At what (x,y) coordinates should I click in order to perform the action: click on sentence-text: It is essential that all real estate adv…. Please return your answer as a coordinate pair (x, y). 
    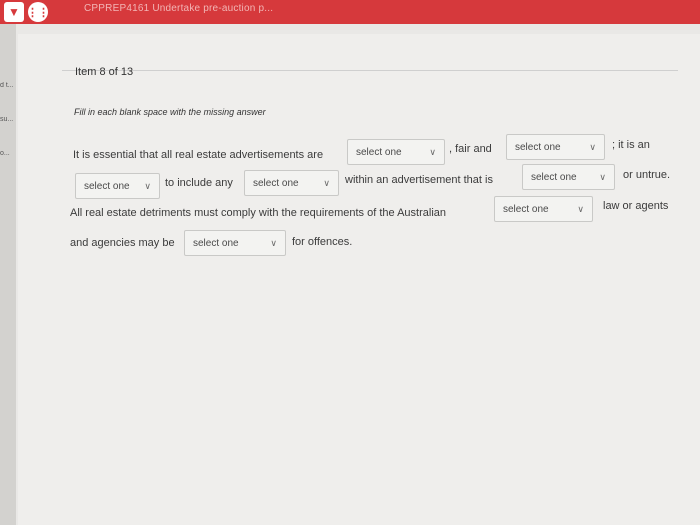
    Looking at the image, I should click on (198, 155).